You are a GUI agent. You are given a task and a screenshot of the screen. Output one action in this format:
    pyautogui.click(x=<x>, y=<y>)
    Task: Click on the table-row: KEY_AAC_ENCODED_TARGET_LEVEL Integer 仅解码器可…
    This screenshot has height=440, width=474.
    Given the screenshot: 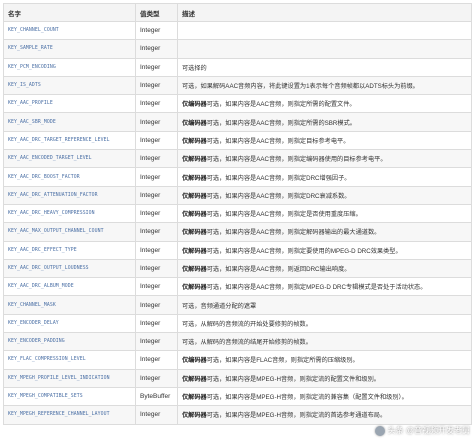 What is the action you would take?
    pyautogui.click(x=237, y=159)
    